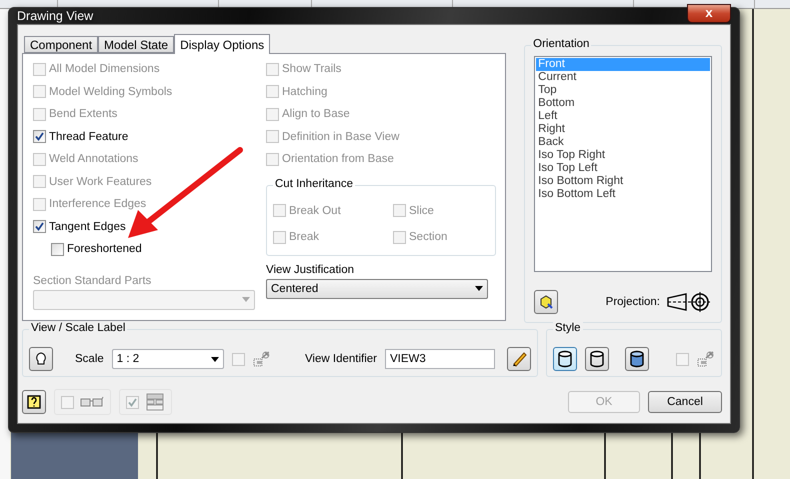 Image resolution: width=790 pixels, height=479 pixels. Describe the element at coordinates (312, 69) in the screenshot. I see `option-label: Show Trails` at that location.